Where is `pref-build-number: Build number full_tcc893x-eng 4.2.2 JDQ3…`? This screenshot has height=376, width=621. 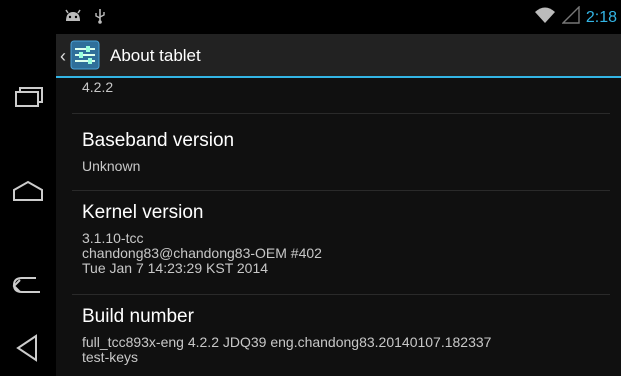 pref-build-number: Build number full_tcc893x-eng 4.2.2 JDQ3… is located at coordinates (346, 335).